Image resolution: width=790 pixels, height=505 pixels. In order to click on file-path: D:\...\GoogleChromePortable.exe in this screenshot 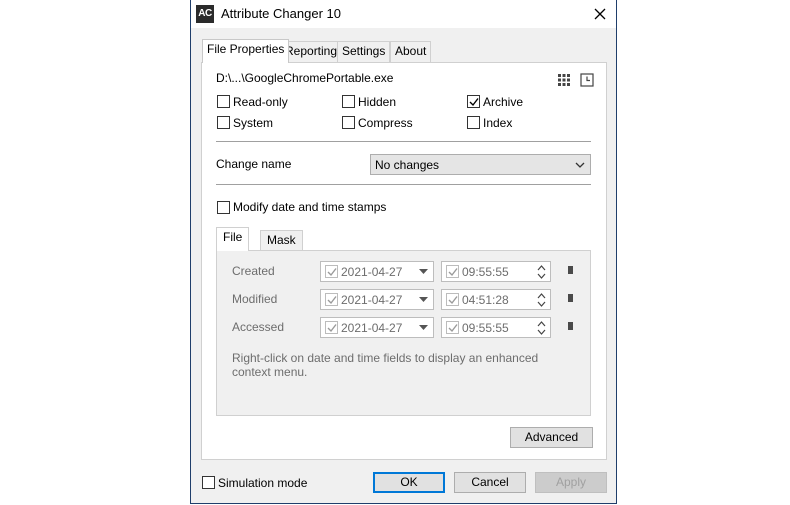, I will do `click(305, 78)`.